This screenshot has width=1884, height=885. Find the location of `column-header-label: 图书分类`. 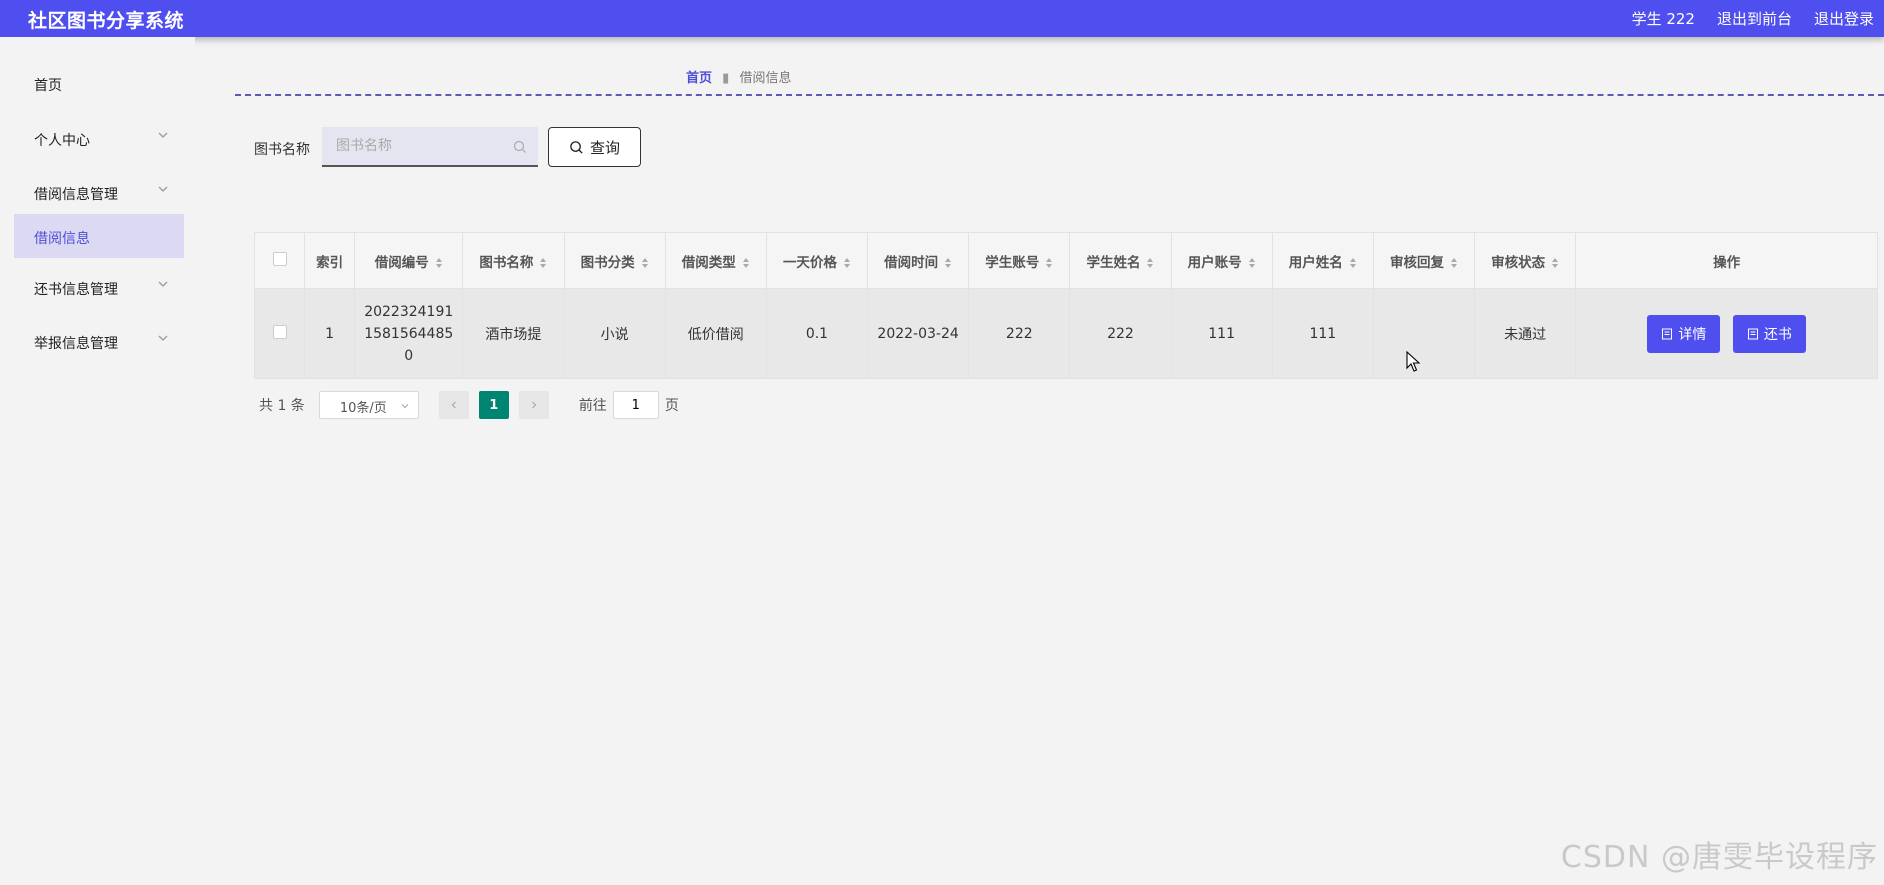

column-header-label: 图书分类 is located at coordinates (607, 262).